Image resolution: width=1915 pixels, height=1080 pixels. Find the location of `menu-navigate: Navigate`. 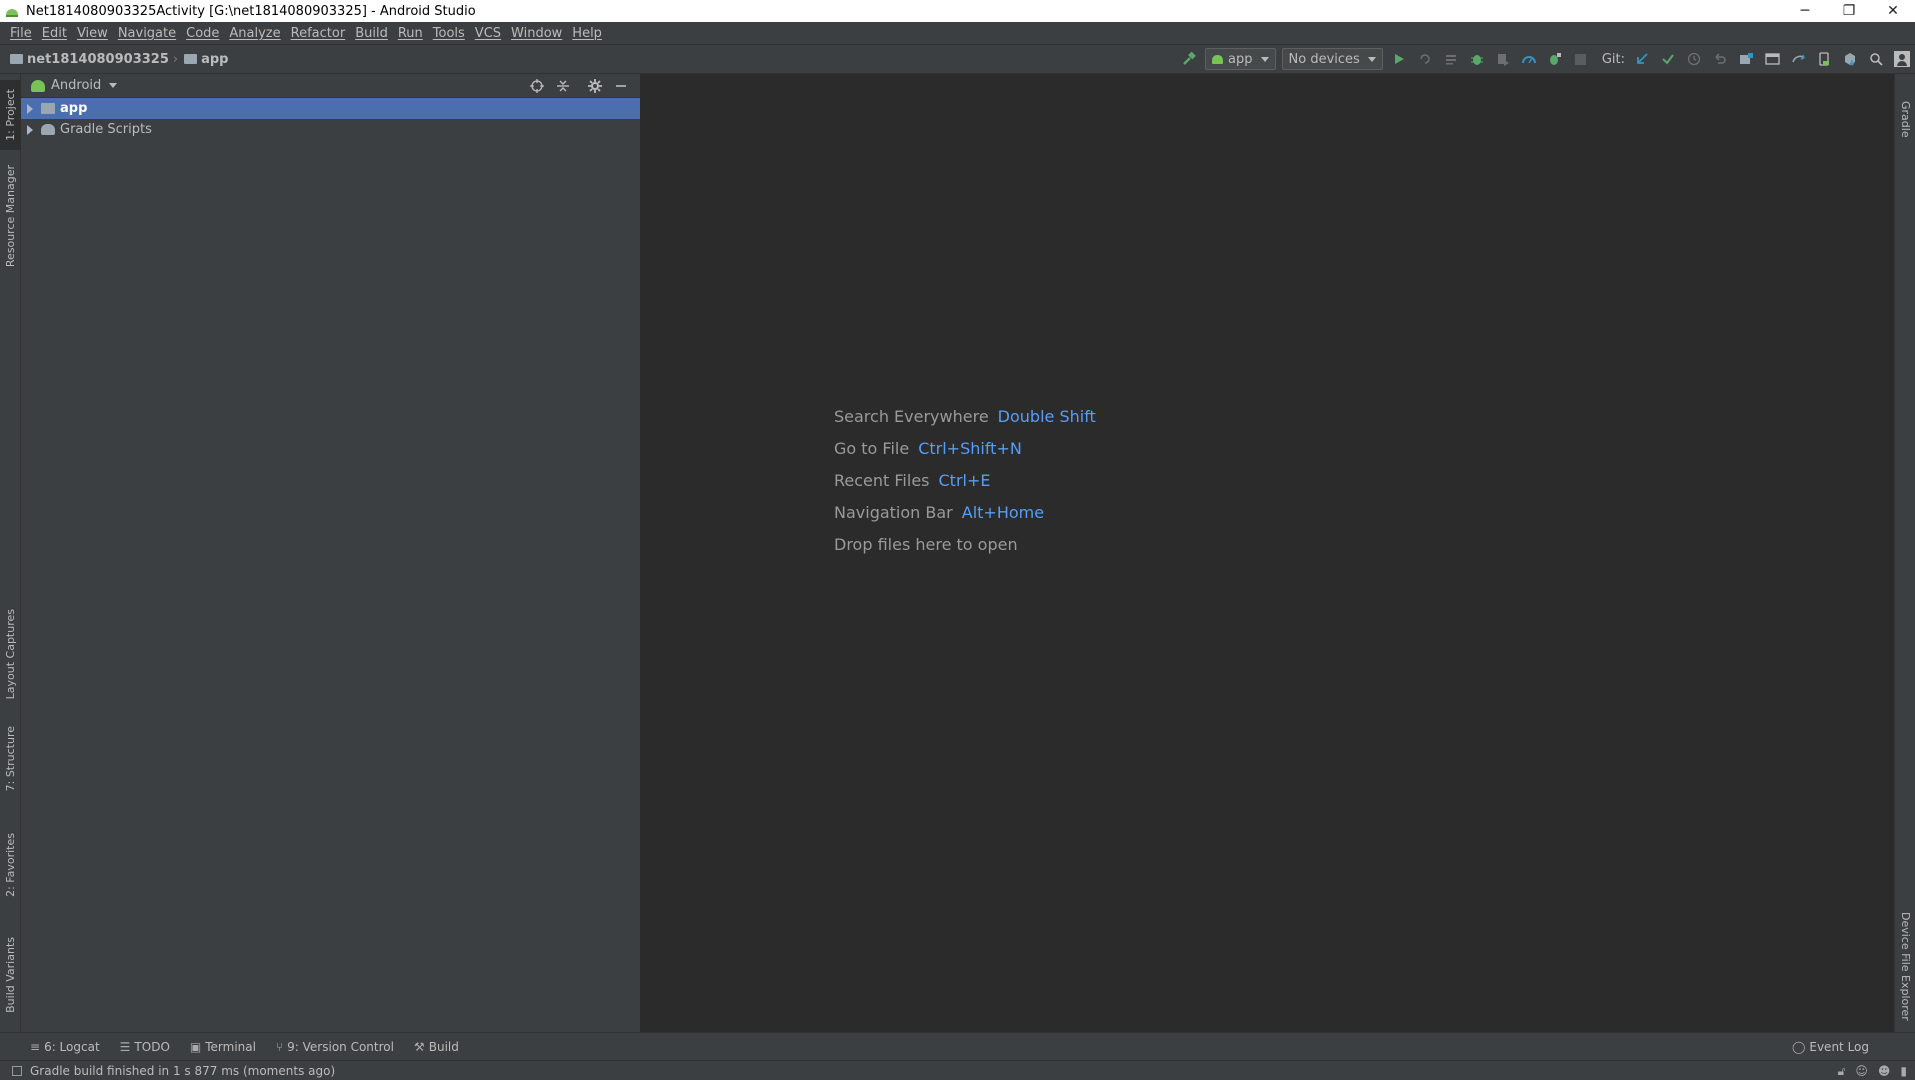

menu-navigate: Navigate is located at coordinates (148, 33).